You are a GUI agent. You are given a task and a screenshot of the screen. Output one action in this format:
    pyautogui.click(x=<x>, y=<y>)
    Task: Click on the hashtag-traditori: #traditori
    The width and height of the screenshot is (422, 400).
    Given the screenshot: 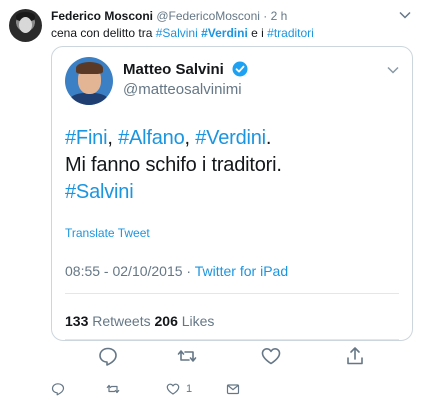 What is the action you would take?
    pyautogui.click(x=290, y=33)
    